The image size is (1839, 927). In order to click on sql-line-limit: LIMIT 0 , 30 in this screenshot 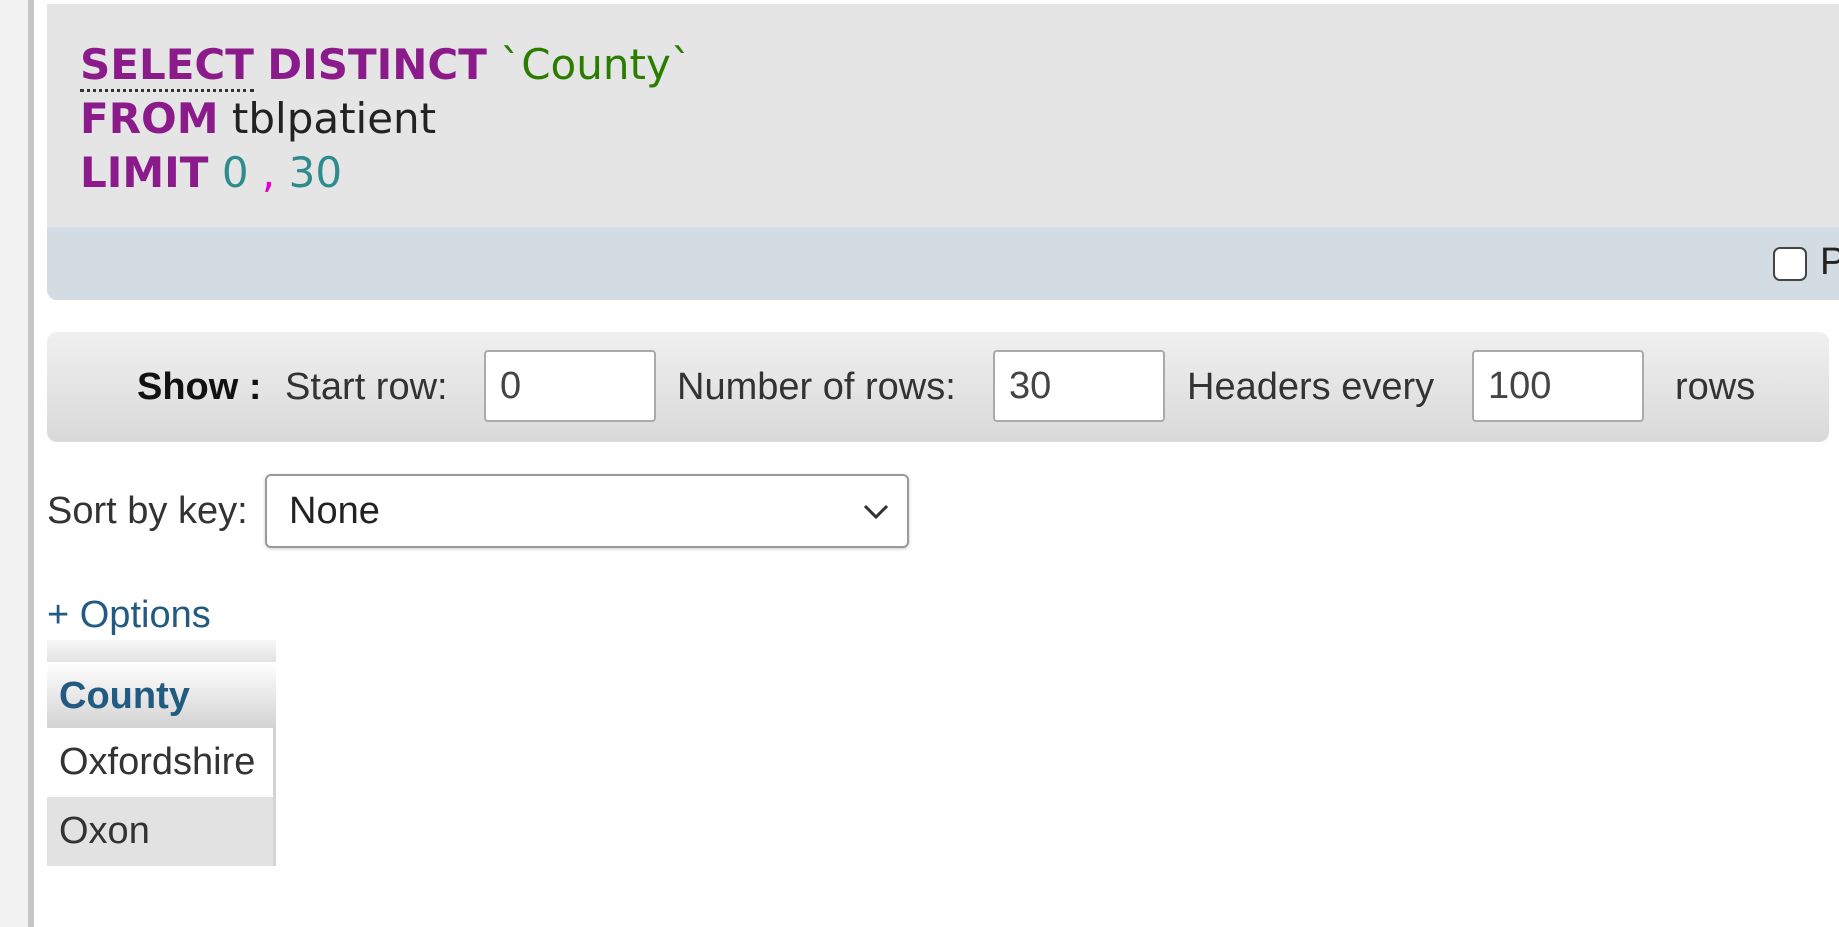, I will do `click(386, 173)`.